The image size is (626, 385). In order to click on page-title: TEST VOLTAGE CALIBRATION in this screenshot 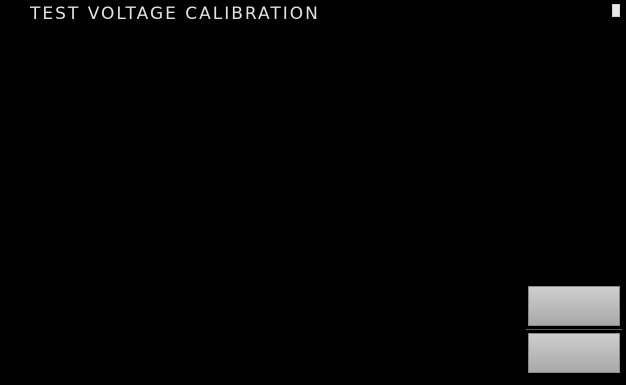, I will do `click(175, 14)`.